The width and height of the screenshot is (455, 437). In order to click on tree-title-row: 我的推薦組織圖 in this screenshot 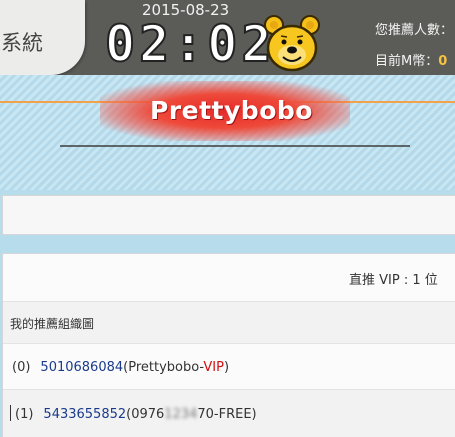, I will do `click(229, 323)`.